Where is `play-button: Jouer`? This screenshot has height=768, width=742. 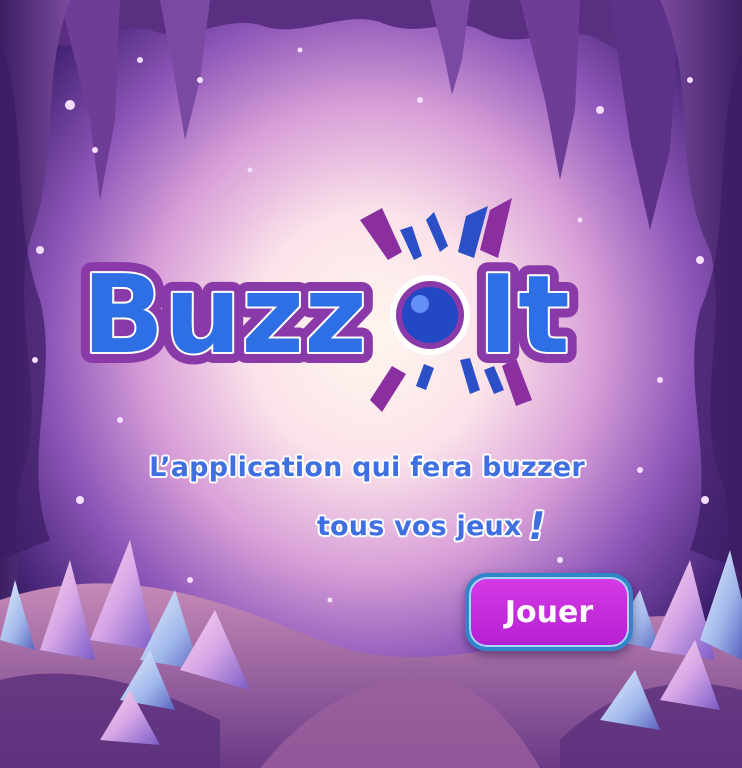 play-button: Jouer is located at coordinates (549, 612).